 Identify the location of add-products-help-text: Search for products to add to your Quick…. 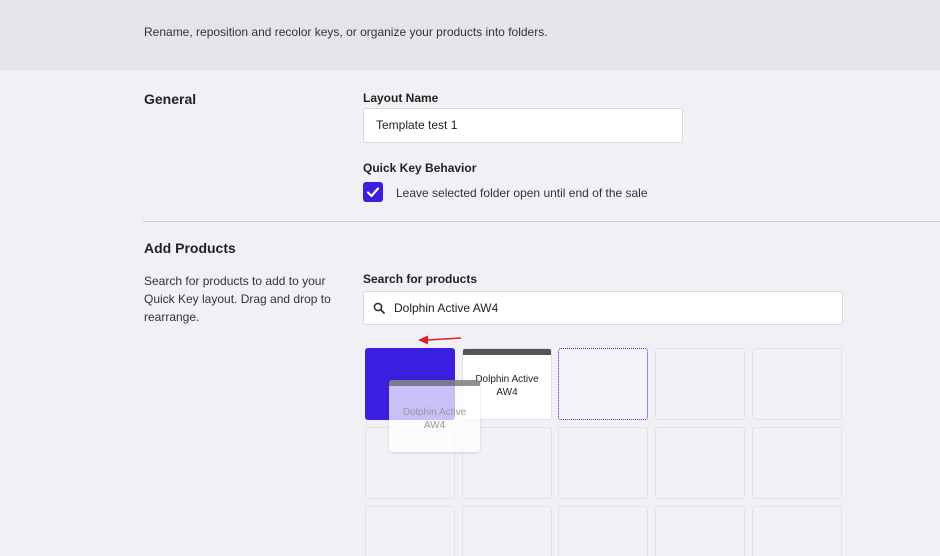
(237, 299).